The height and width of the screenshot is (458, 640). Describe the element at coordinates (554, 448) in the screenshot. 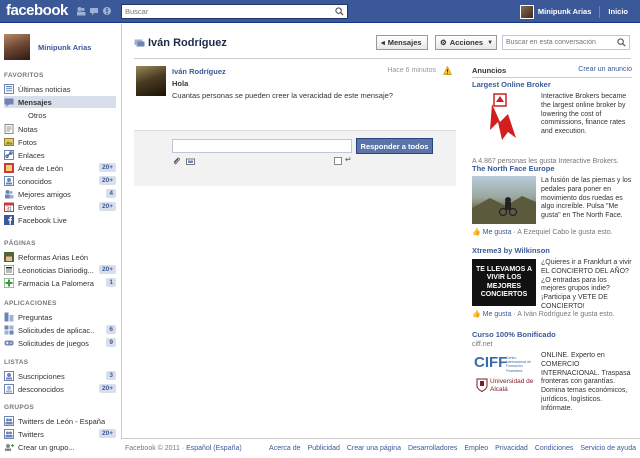

I see `footer-link: Condiciones` at that location.